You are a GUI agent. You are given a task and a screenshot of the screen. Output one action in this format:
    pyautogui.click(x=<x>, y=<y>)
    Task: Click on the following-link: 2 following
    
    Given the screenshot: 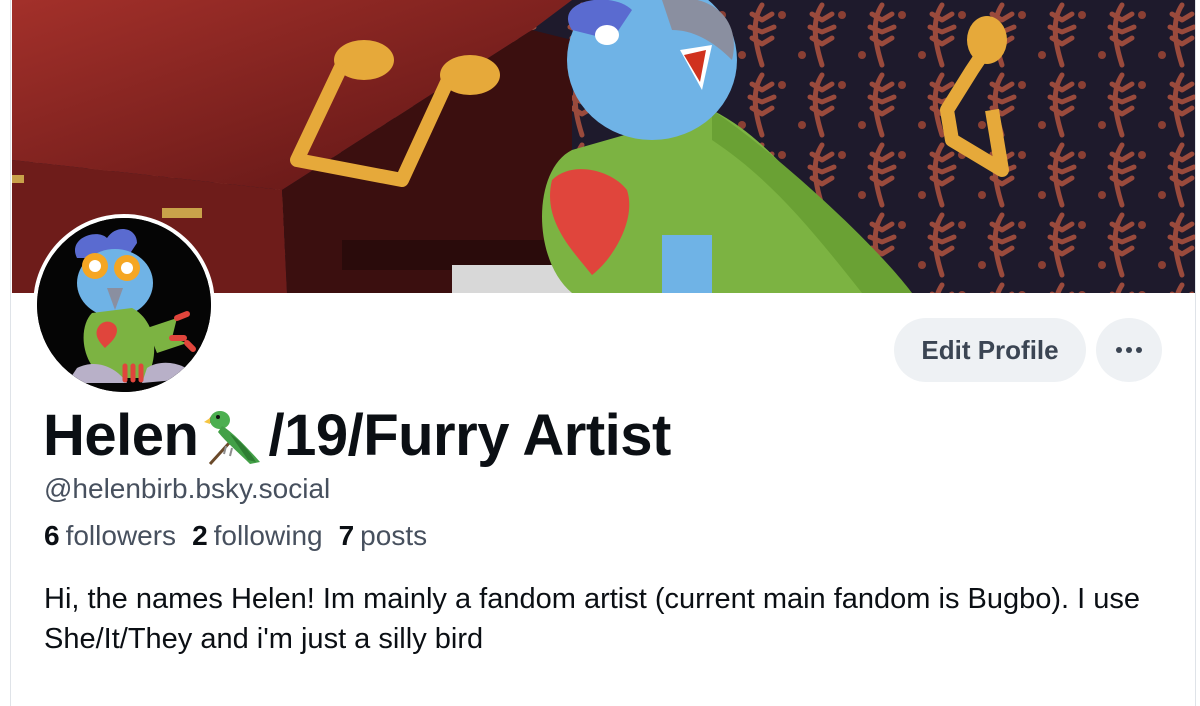 What is the action you would take?
    pyautogui.click(x=257, y=536)
    